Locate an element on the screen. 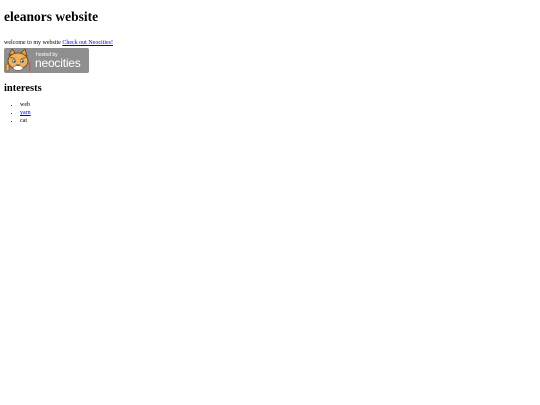 This screenshot has width=540, height=405. interest-yarn-link: yarn is located at coordinates (25, 113).